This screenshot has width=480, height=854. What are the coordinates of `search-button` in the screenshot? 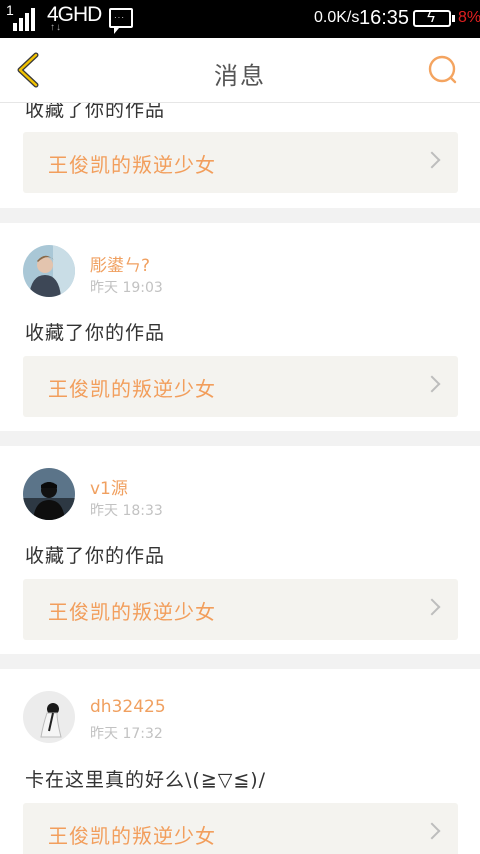 It's located at (442, 70).